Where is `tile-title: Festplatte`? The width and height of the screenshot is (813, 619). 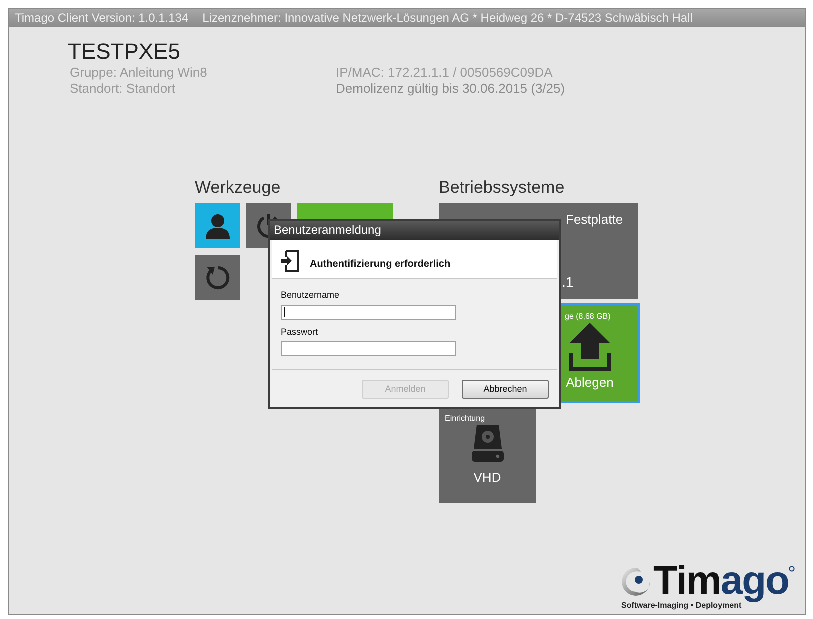
tile-title: Festplatte is located at coordinates (594, 220).